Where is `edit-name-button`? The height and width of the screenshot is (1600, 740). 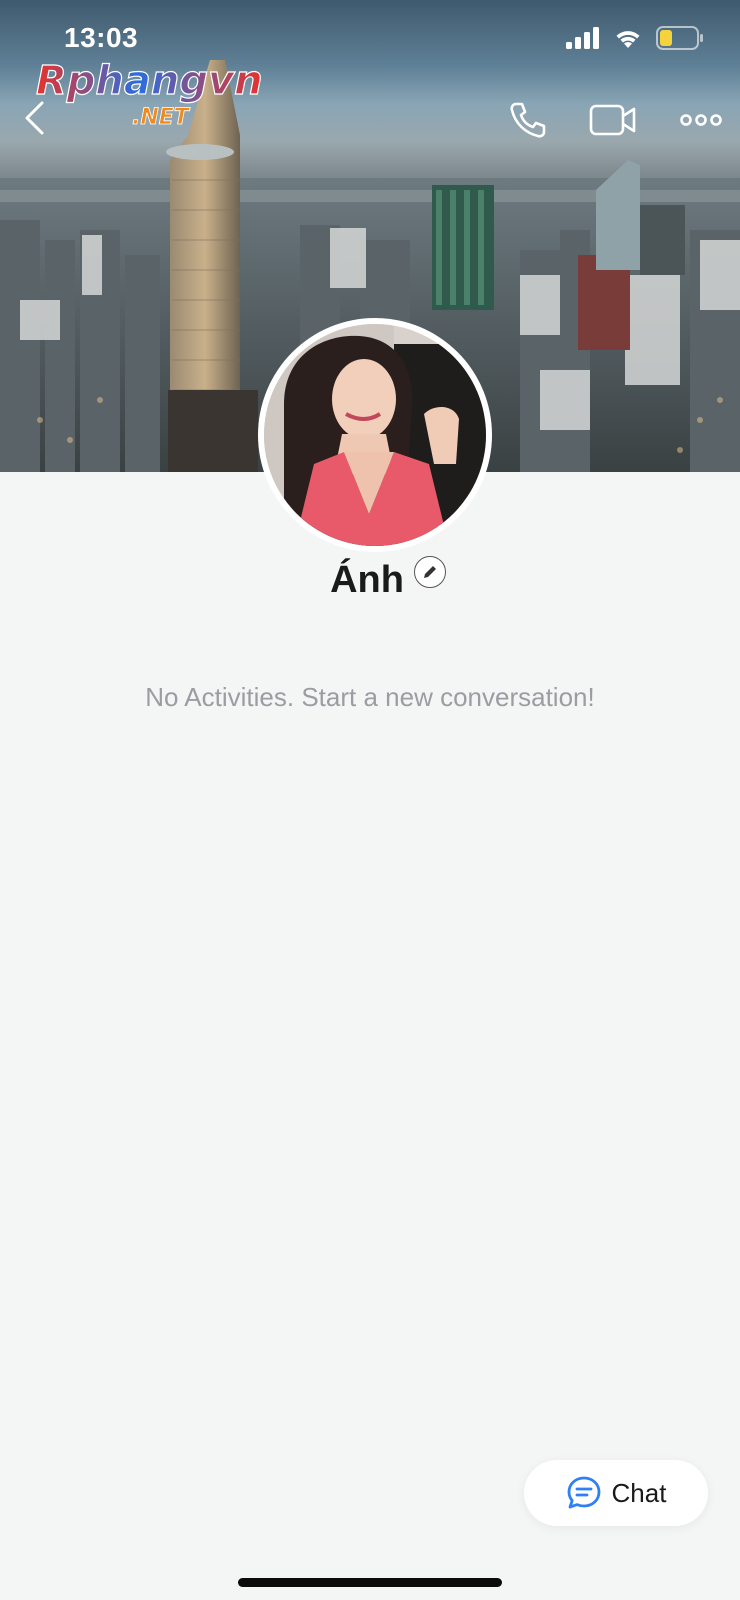
edit-name-button is located at coordinates (429, 572).